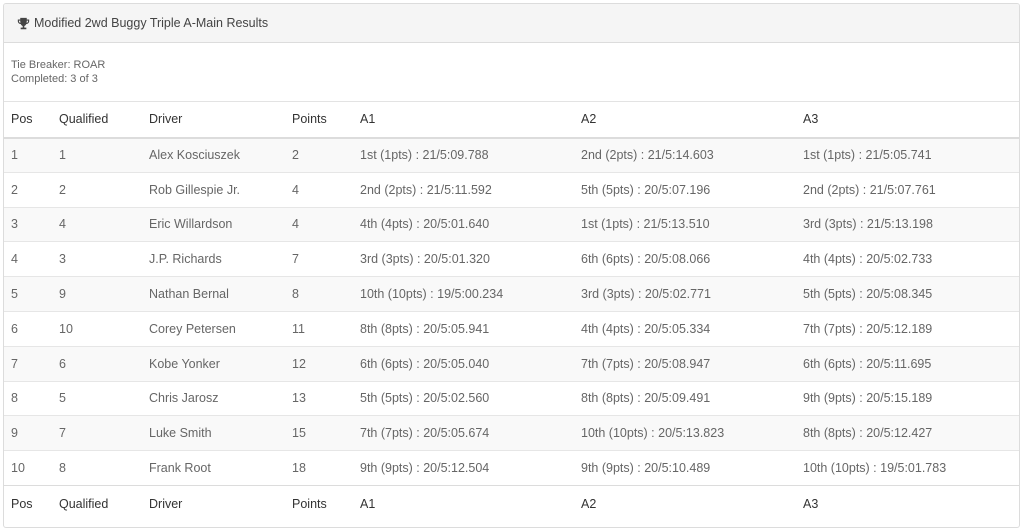  Describe the element at coordinates (97, 398) in the screenshot. I see `cell-qualified: 5` at that location.